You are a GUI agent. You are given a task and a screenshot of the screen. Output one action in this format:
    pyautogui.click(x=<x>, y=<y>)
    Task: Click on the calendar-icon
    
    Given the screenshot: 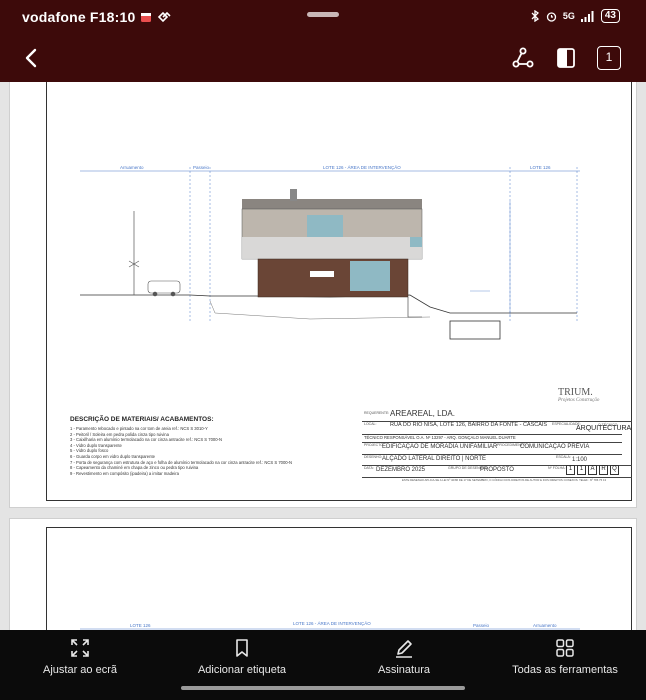 What is the action you would take?
    pyautogui.click(x=146, y=17)
    